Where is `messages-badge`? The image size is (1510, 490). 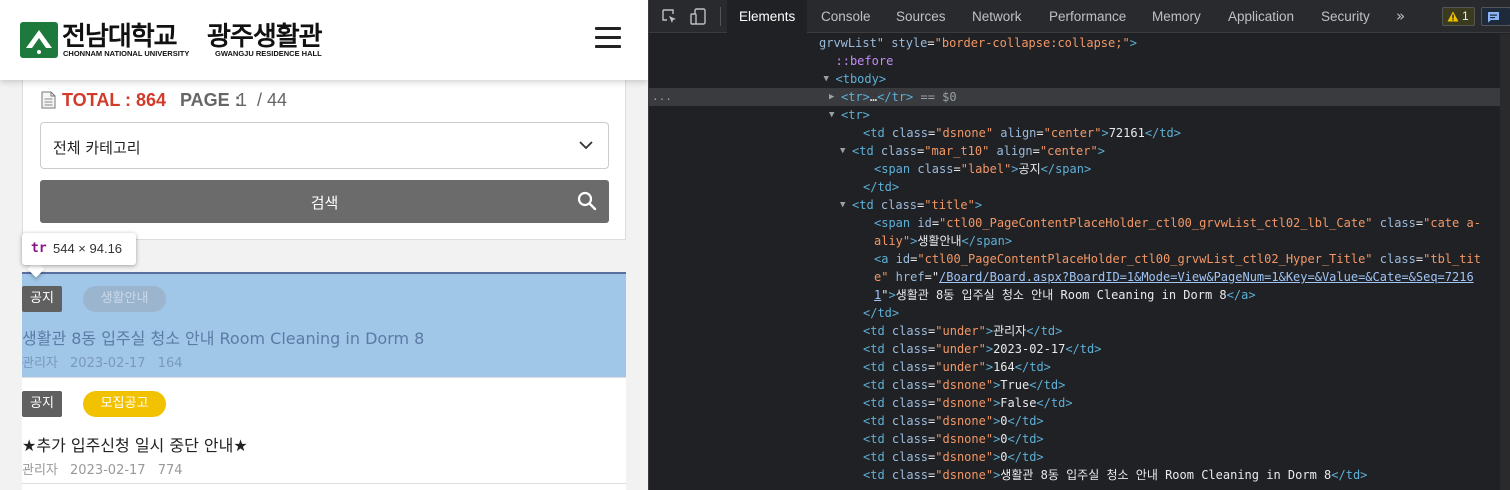
messages-badge is located at coordinates (1495, 16).